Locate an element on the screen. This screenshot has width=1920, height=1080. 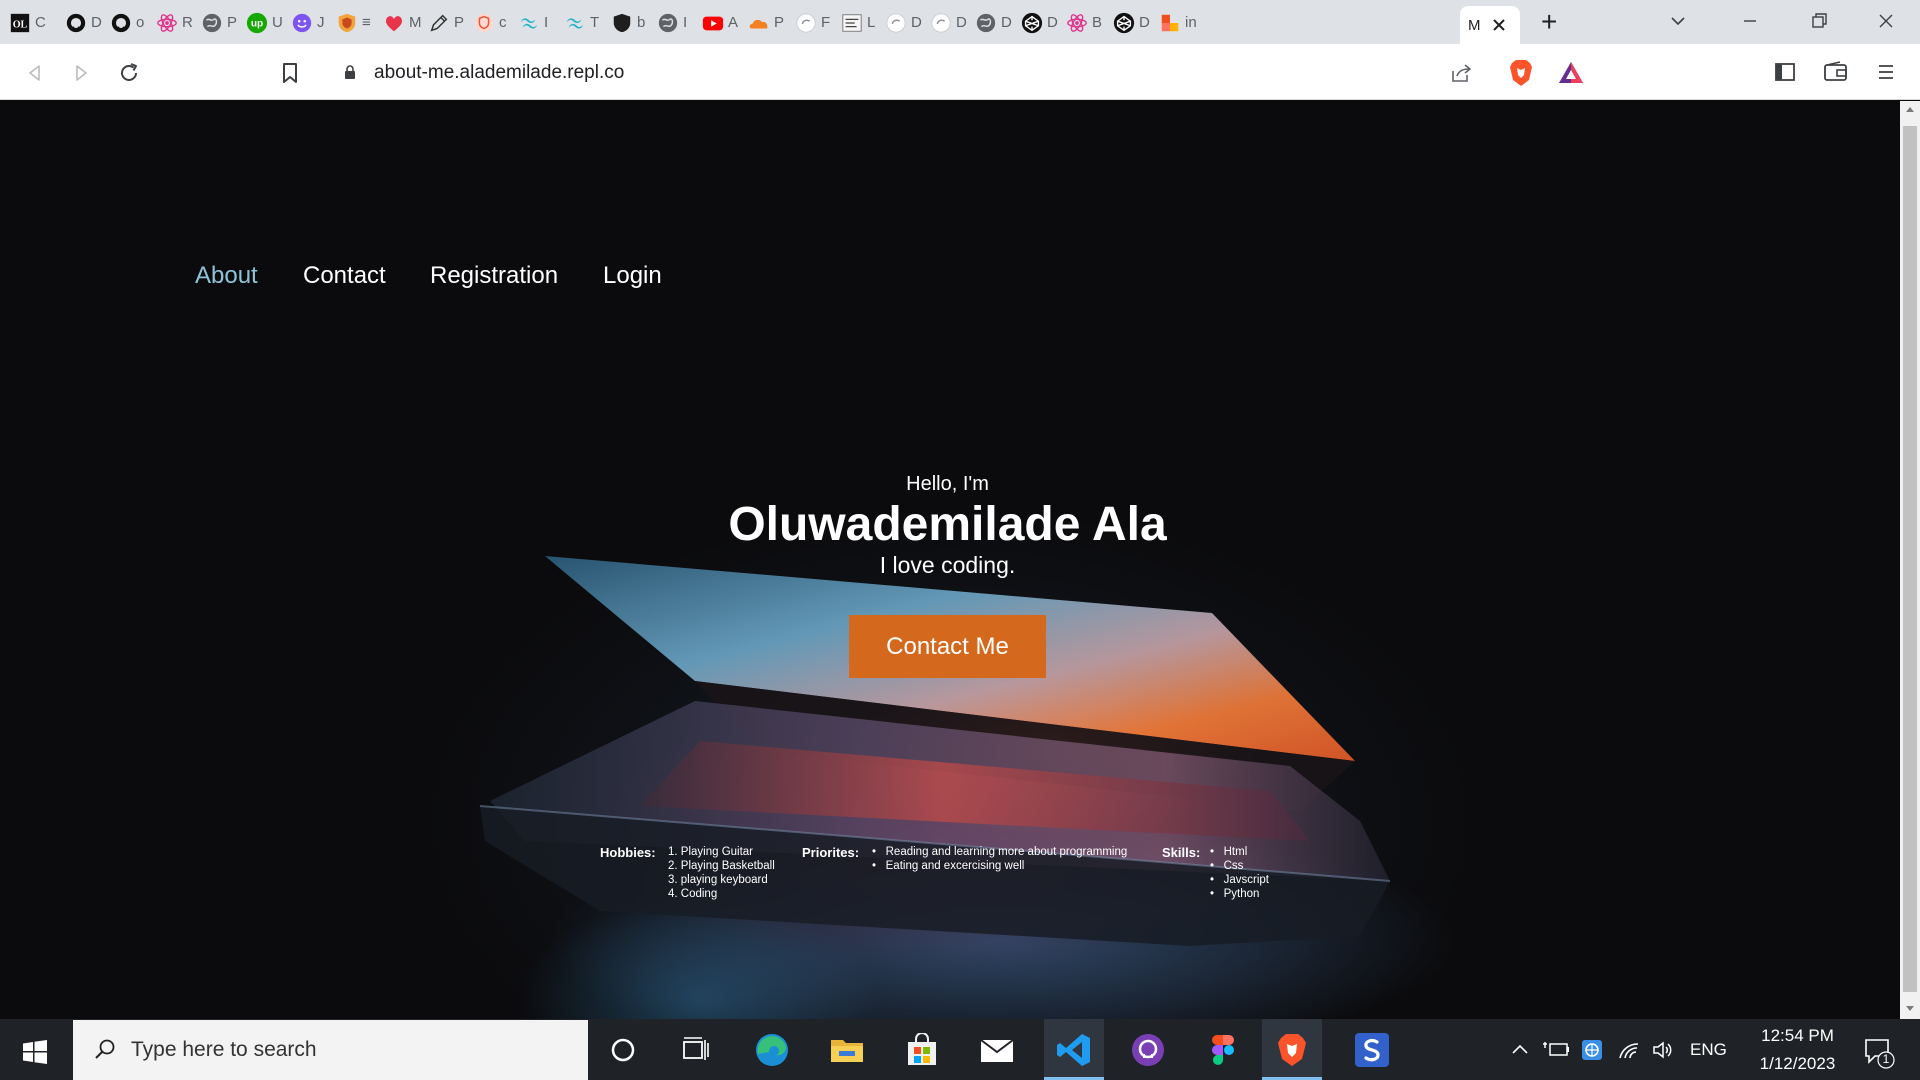
tab-title: ≡ is located at coordinates (366, 22).